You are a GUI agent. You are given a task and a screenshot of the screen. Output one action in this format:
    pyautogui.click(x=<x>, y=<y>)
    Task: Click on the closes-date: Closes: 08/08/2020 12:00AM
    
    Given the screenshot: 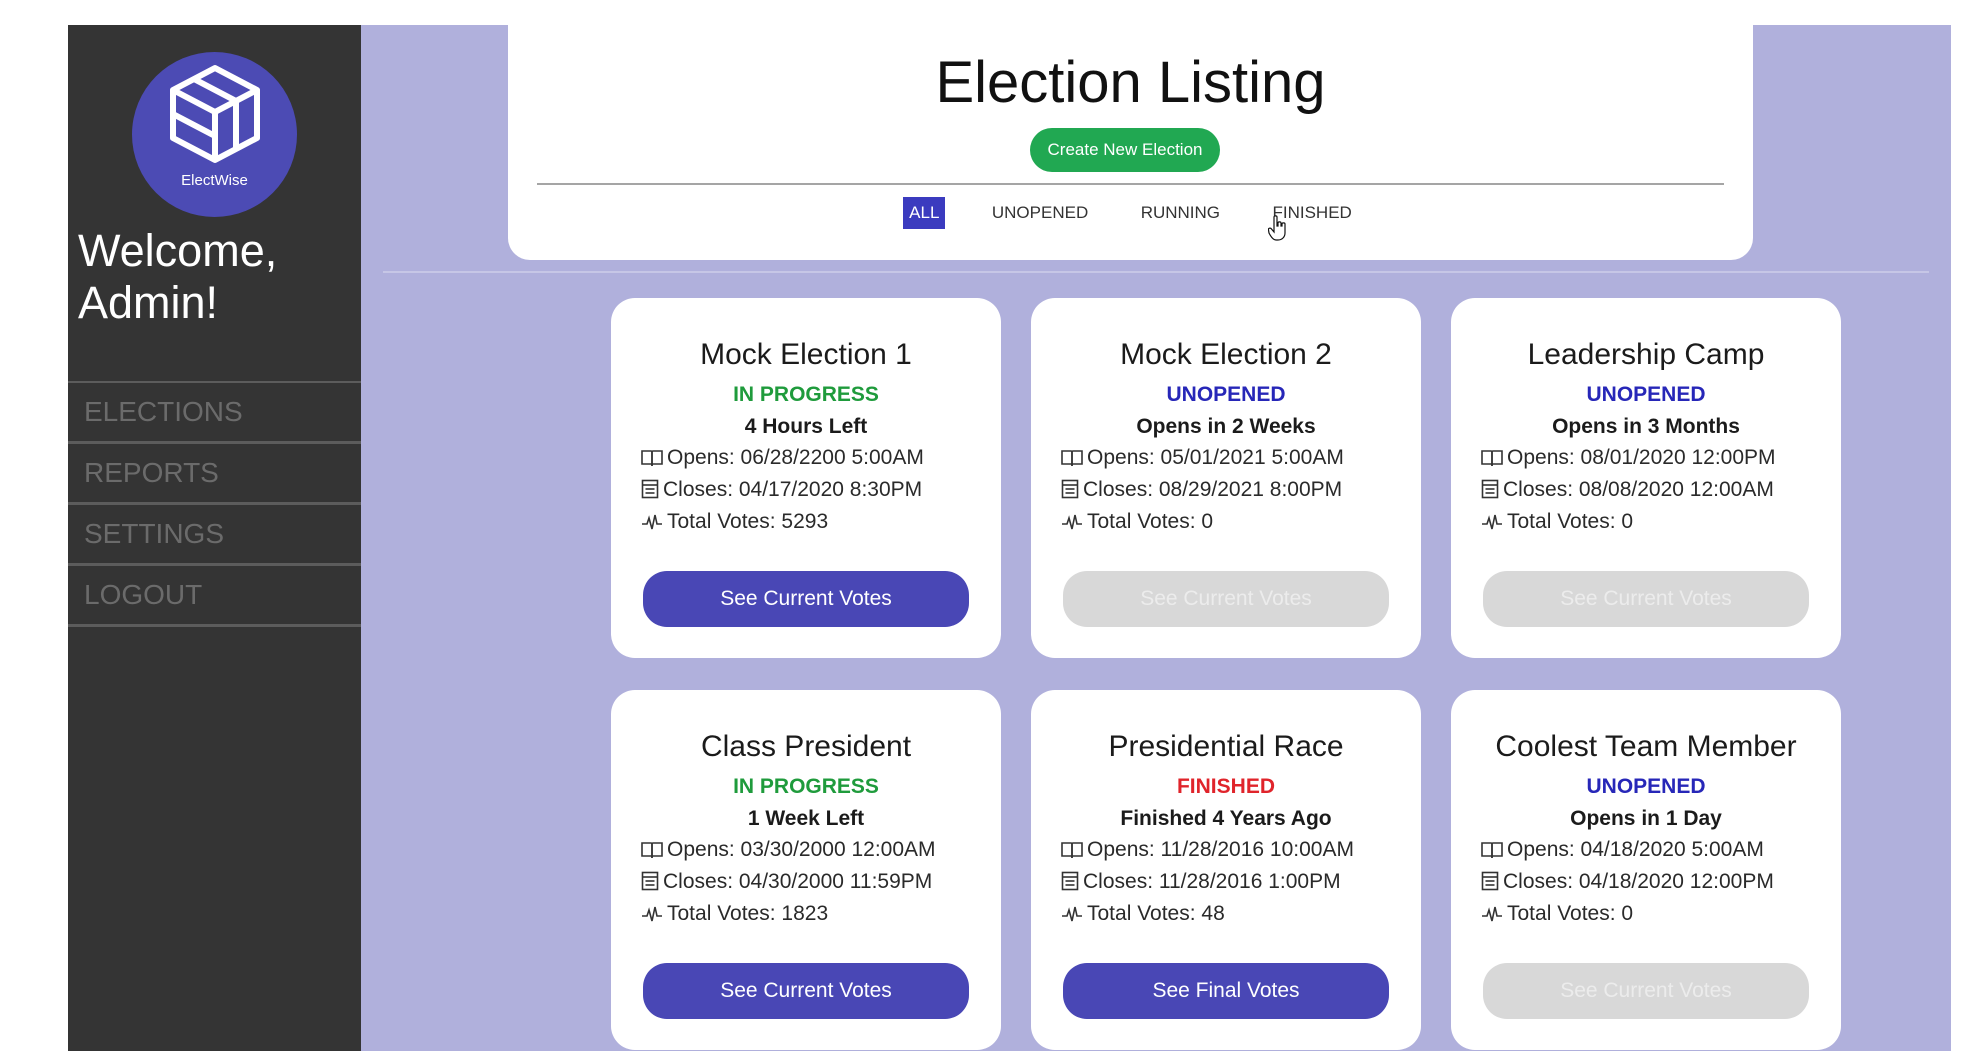 What is the action you would take?
    pyautogui.click(x=1638, y=489)
    